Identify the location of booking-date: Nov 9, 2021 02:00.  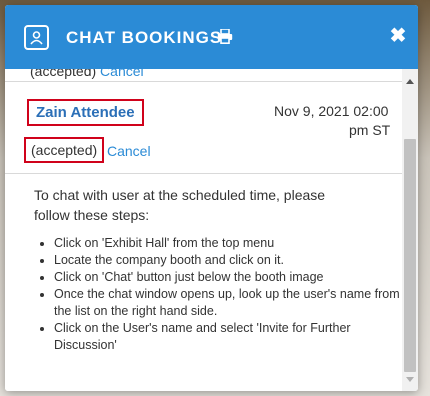
(331, 111).